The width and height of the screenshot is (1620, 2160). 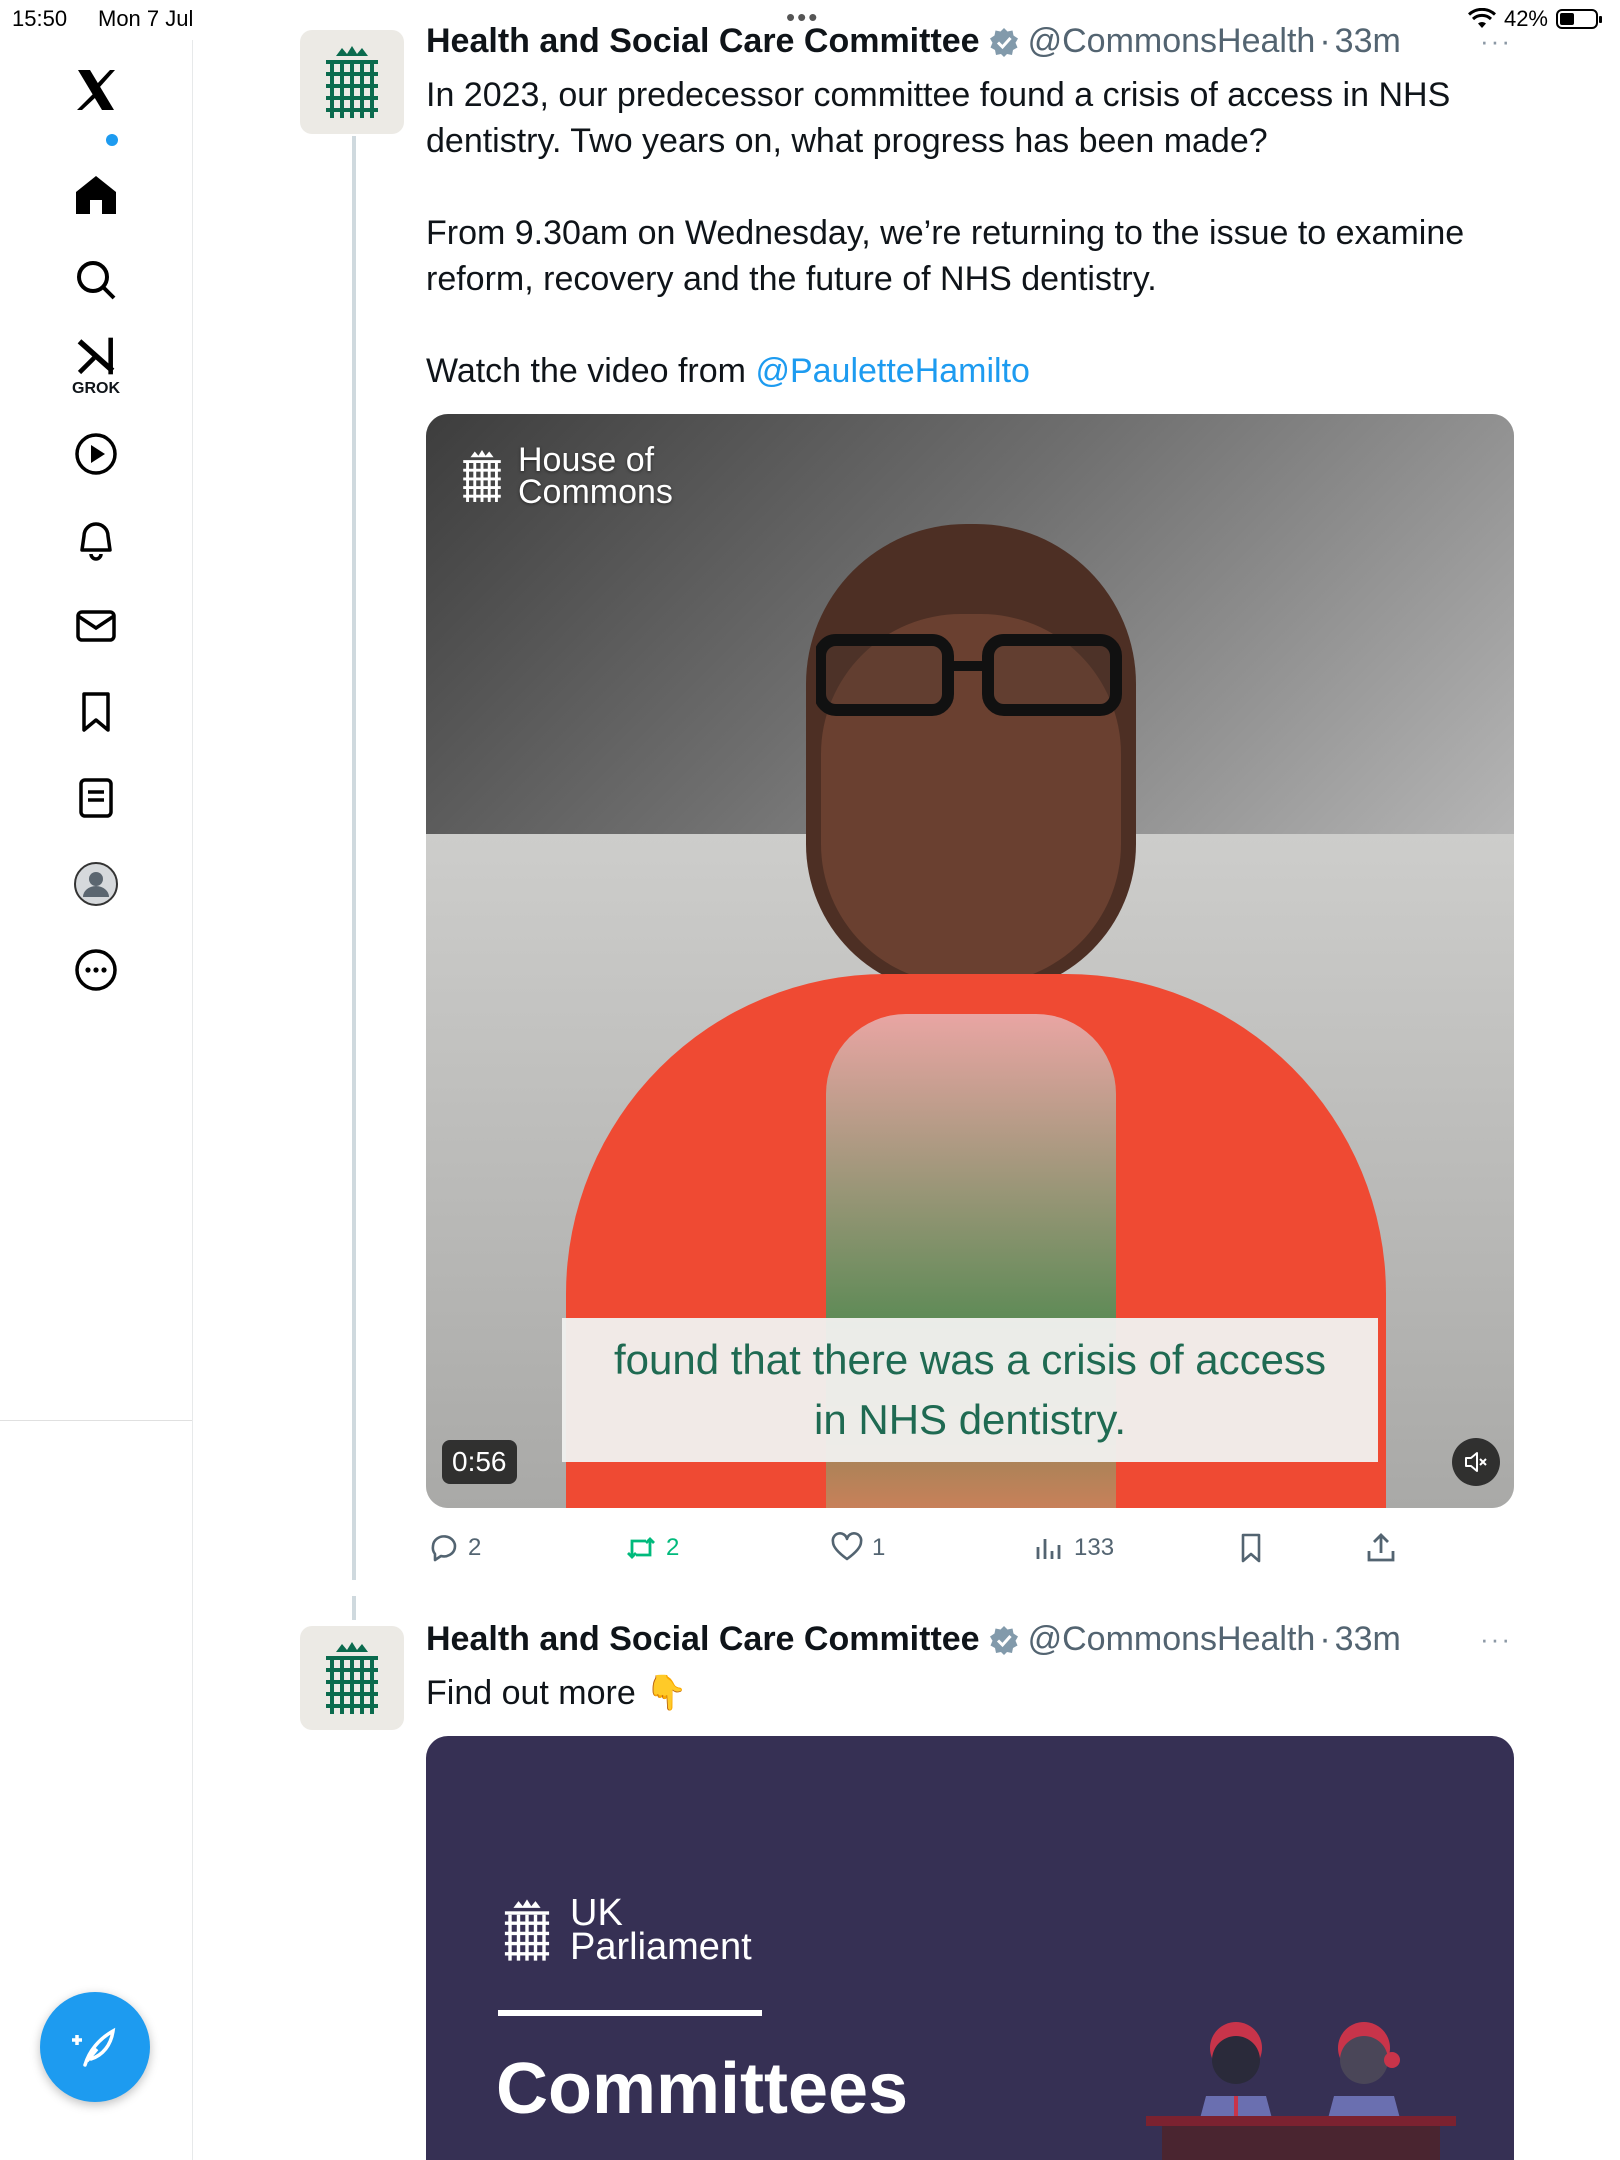 I want to click on brand-line: UK, so click(x=596, y=1913).